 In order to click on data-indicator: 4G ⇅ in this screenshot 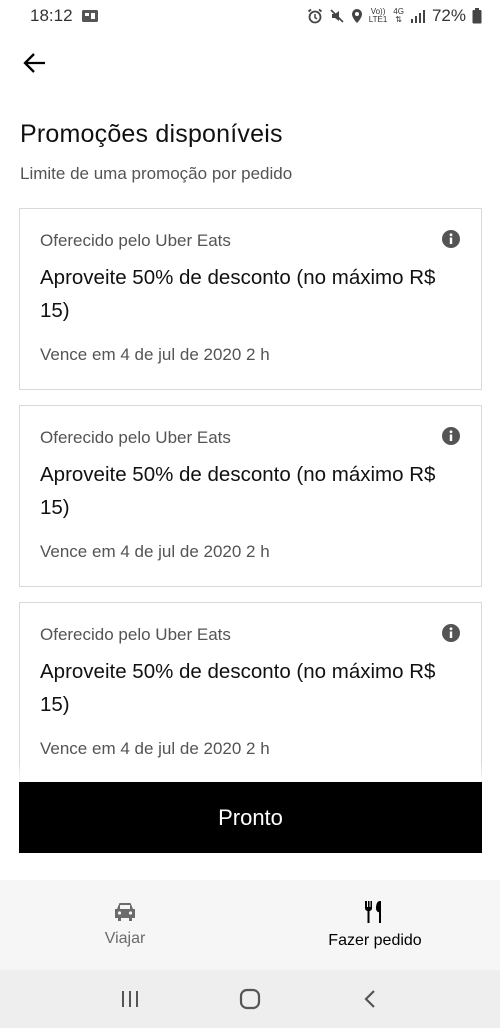, I will do `click(398, 15)`.